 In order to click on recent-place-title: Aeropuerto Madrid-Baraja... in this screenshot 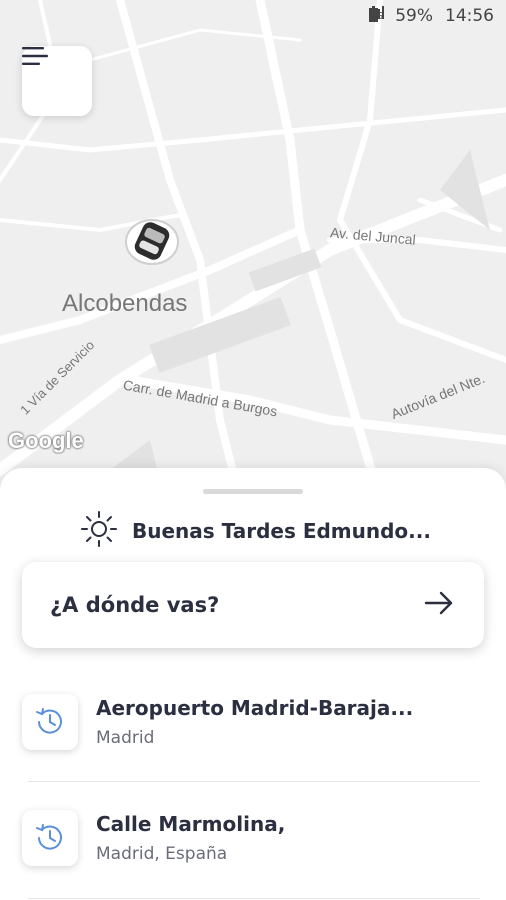, I will do `click(255, 708)`.